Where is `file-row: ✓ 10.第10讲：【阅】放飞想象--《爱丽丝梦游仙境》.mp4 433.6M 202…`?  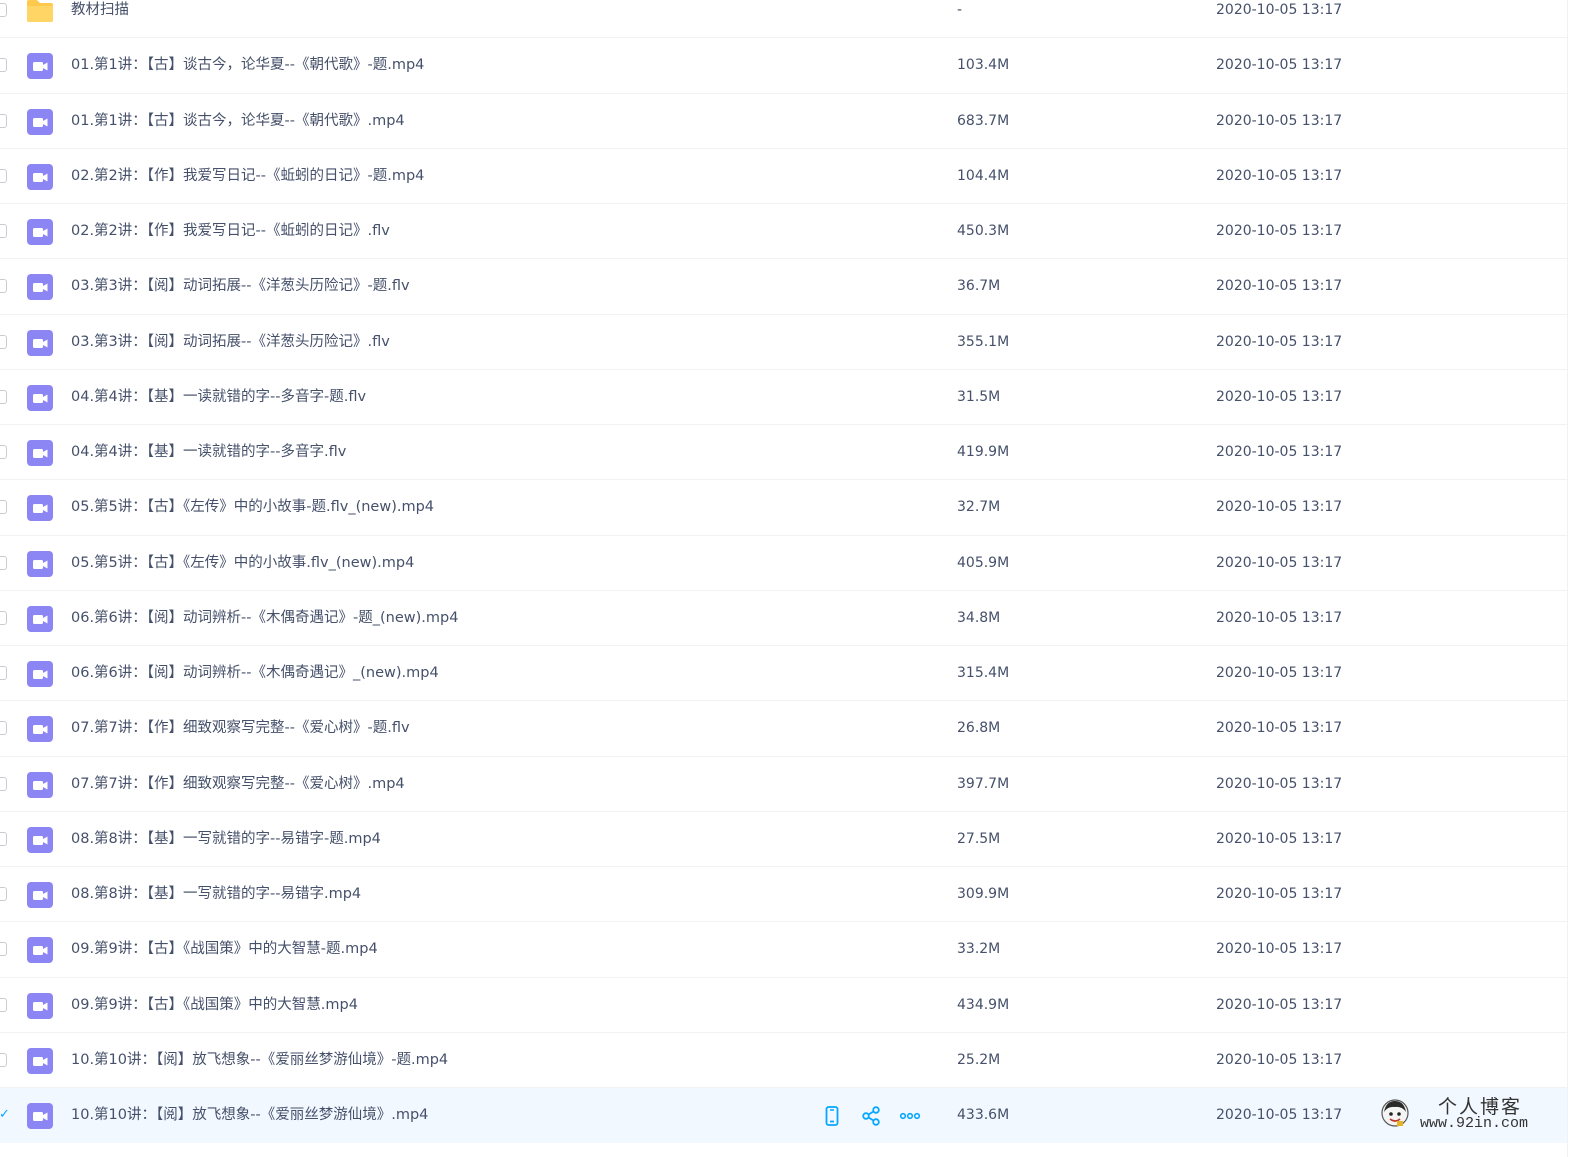
file-row: ✓ 10.第10讲：【阅】放飞想象--《爱丽丝梦游仙境》.mp4 433.6M 202… is located at coordinates (784, 1116).